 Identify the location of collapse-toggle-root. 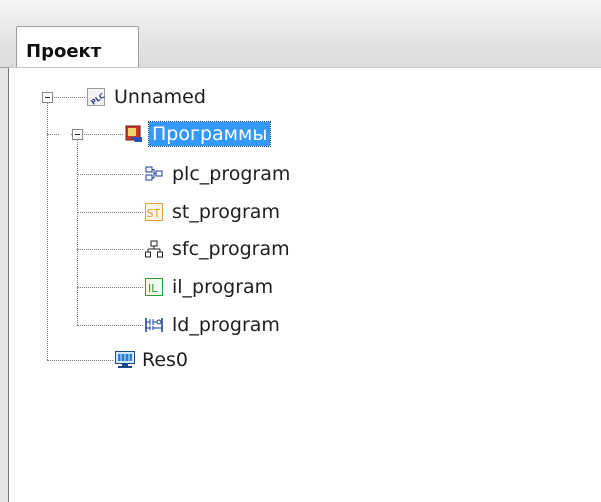
(47, 97).